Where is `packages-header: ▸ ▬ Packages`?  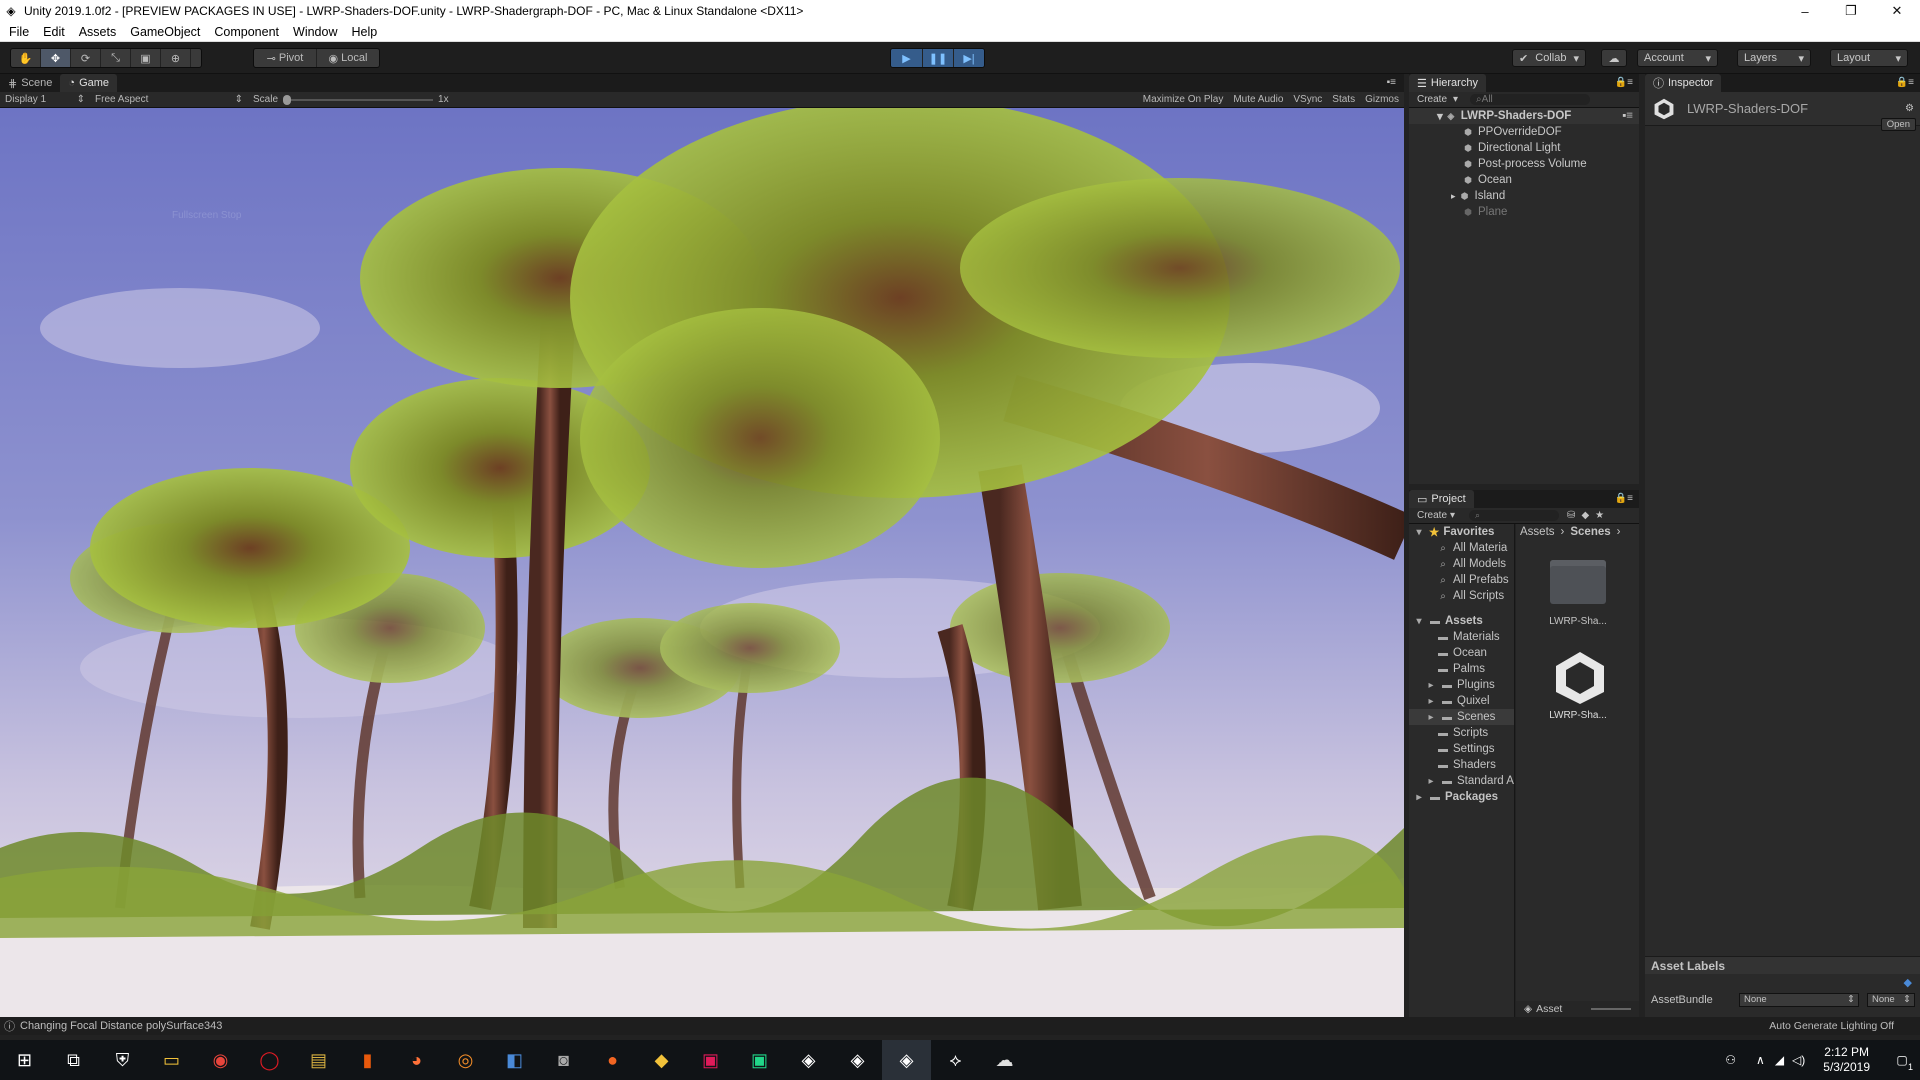 packages-header: ▸ ▬ Packages is located at coordinates (1461, 797).